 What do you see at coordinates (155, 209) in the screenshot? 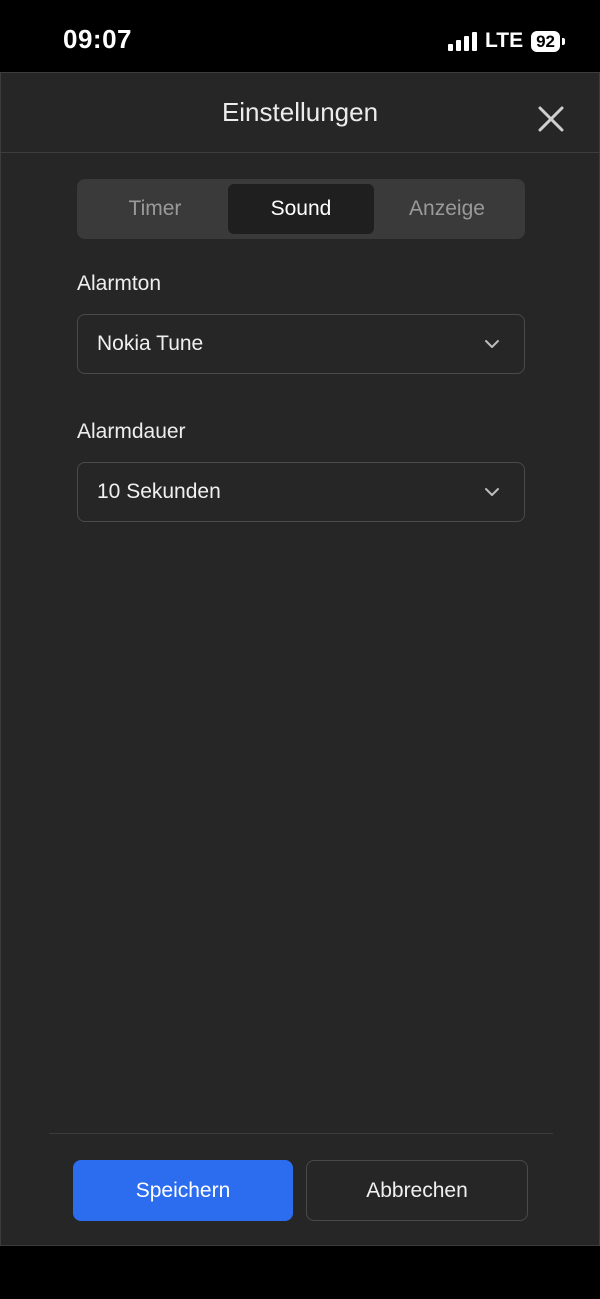
I see `tab-timer: Timer` at bounding box center [155, 209].